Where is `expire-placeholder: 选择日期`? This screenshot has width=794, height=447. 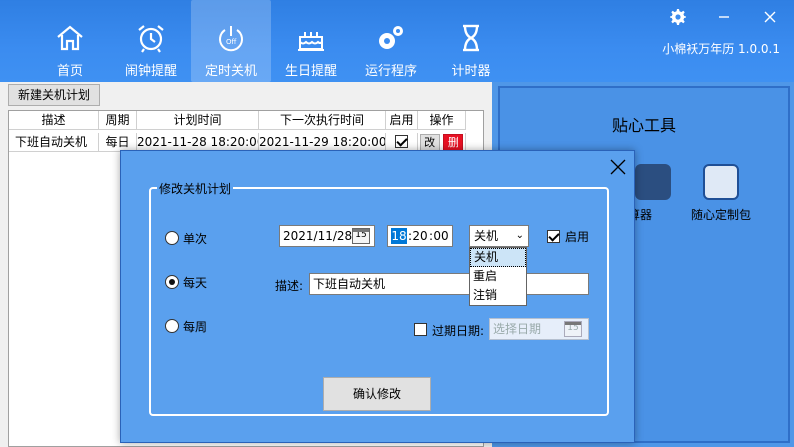 expire-placeholder: 选择日期 is located at coordinates (517, 329).